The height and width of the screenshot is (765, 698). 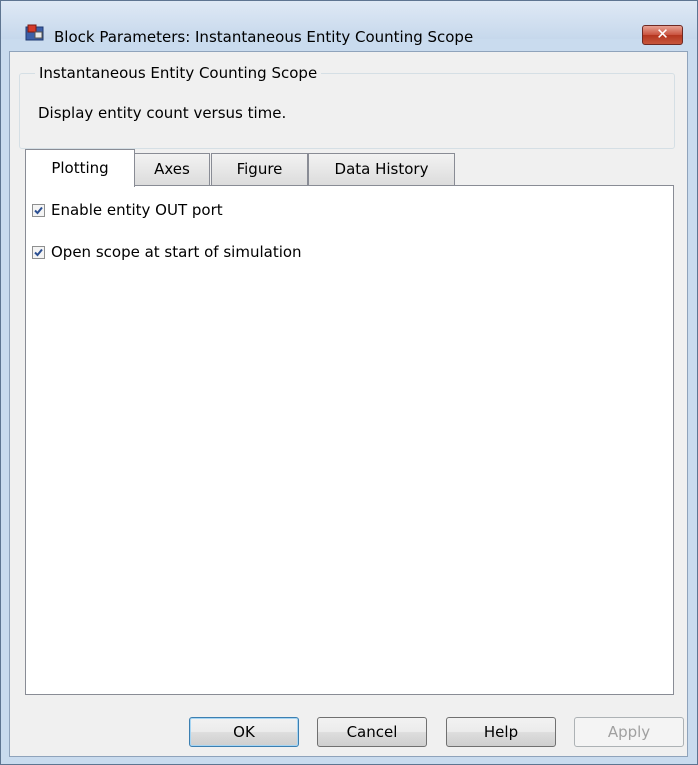 I want to click on help-button-label: Help, so click(x=501, y=732).